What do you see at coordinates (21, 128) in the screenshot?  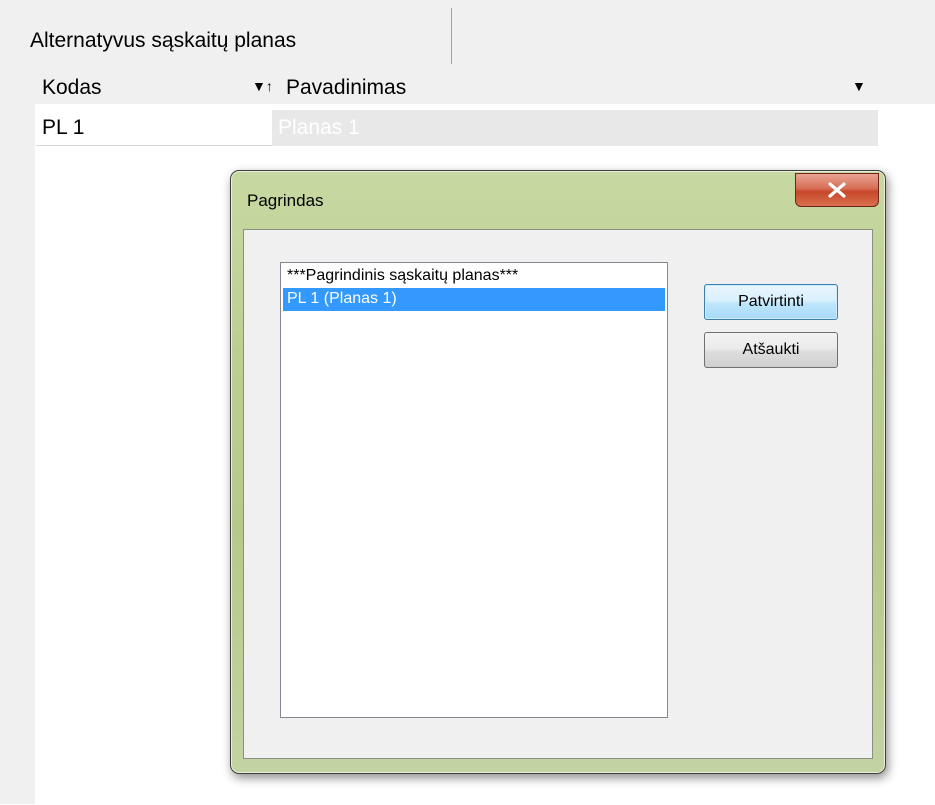 I see `row-selector` at bounding box center [21, 128].